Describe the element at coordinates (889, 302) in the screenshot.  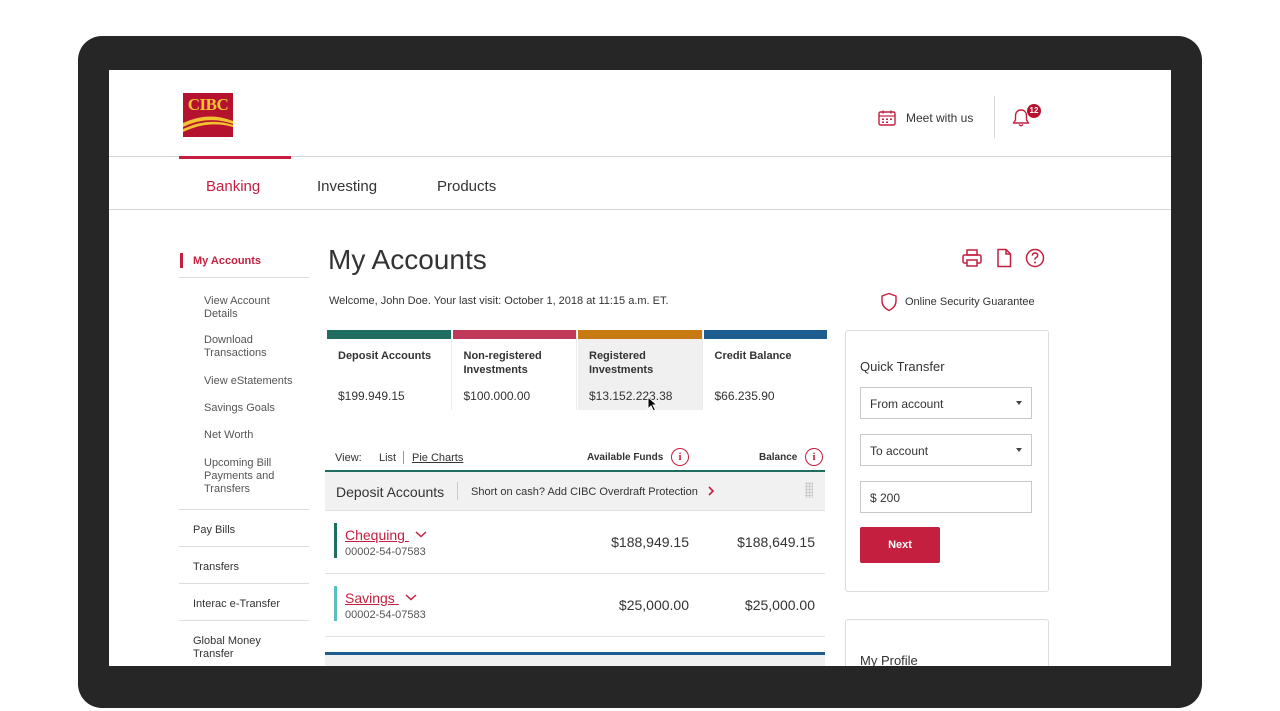
I see `shield-icon` at that location.